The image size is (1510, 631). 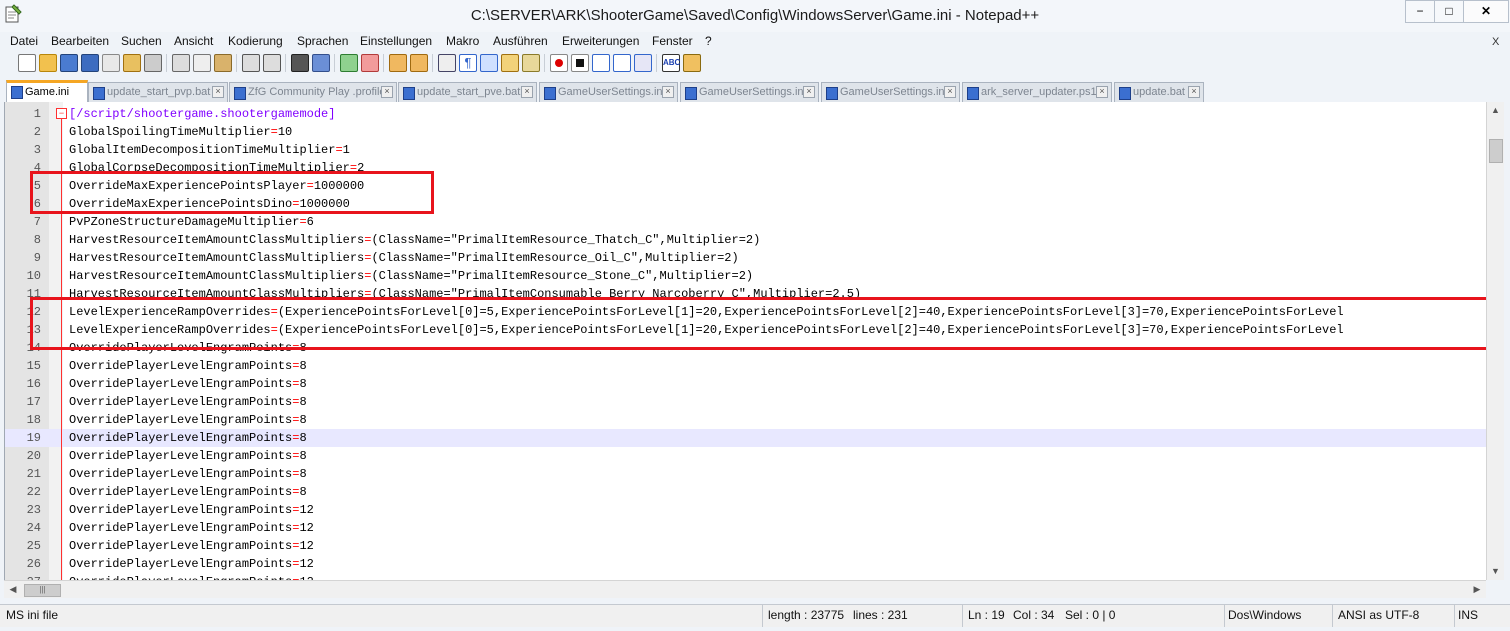 I want to click on editor-line: 23 OverridePlayerLevelEngramPoints=12, so click(x=746, y=510).